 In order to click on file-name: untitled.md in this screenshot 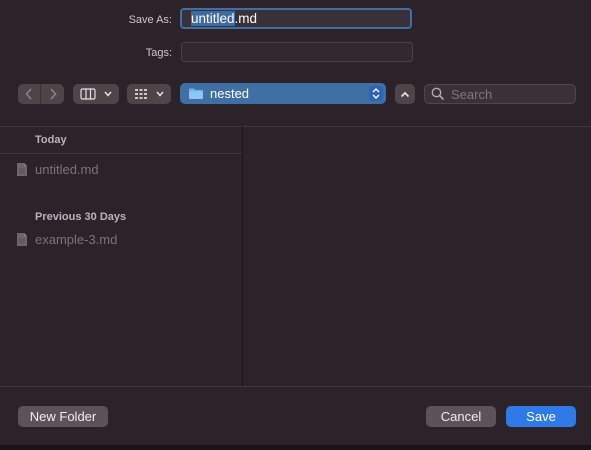, I will do `click(67, 169)`.